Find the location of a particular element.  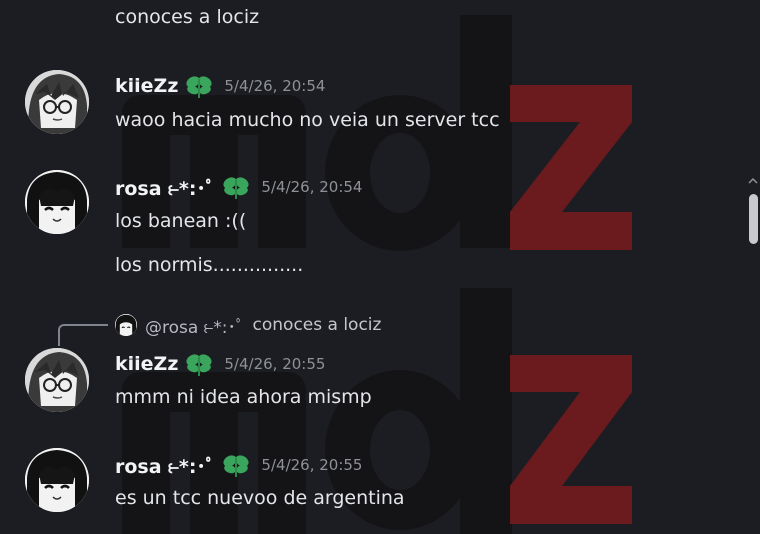

scrollbar-thumb is located at coordinates (753, 219).